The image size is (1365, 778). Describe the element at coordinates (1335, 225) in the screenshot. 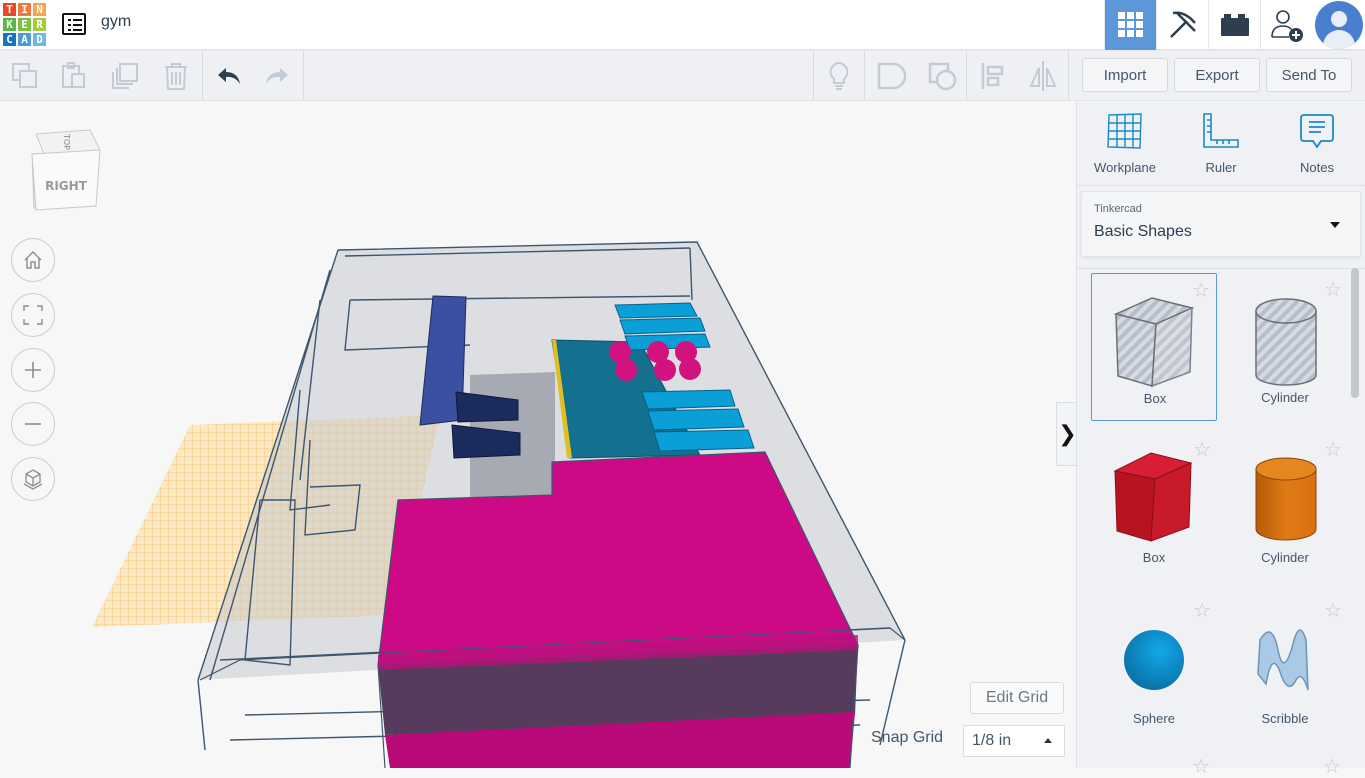

I see `caret-down-icon` at that location.